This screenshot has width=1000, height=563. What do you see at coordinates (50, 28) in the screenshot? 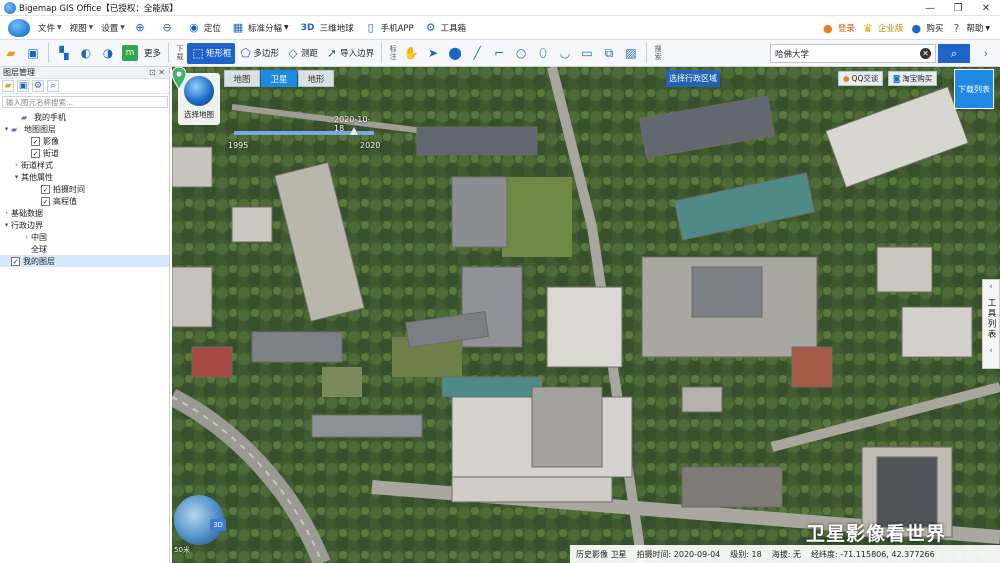
I see `menu-file: 文件 ▼` at bounding box center [50, 28].